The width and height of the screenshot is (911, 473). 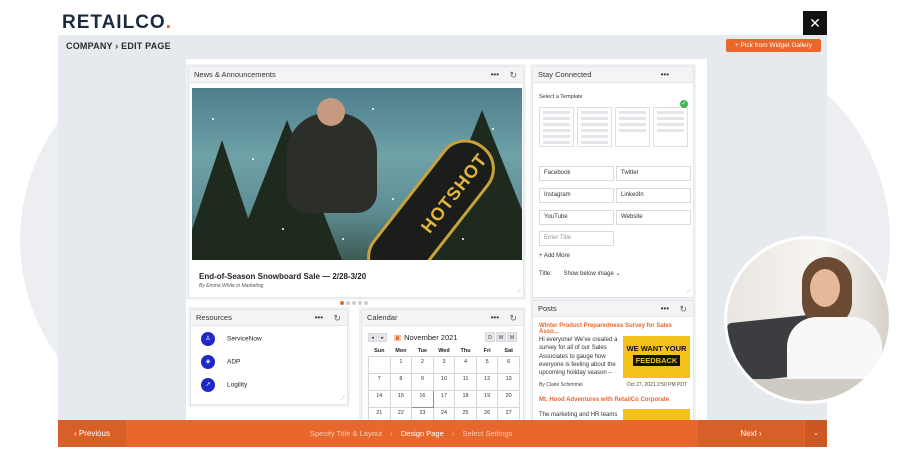 I want to click on day-view-button: D, so click(x=490, y=337).